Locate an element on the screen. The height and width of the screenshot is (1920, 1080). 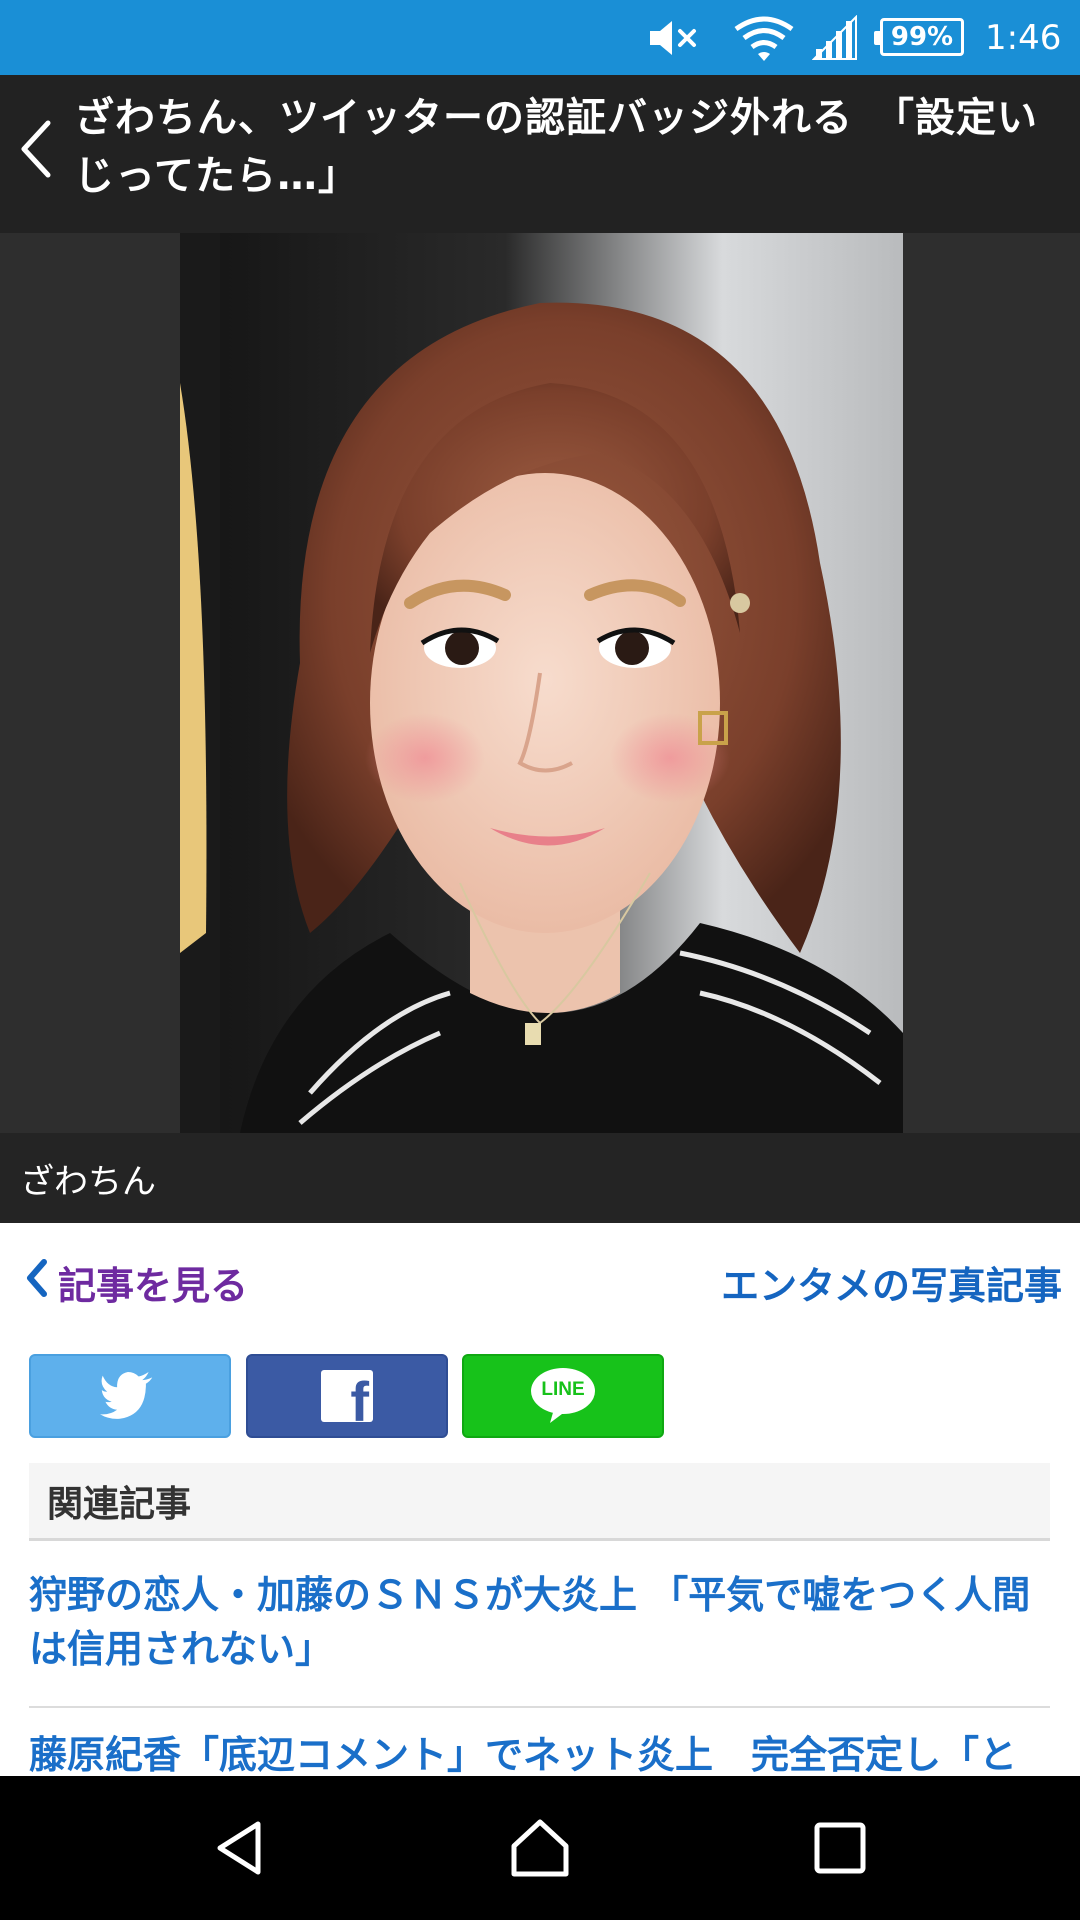
wifi-icon is located at coordinates (764, 37).